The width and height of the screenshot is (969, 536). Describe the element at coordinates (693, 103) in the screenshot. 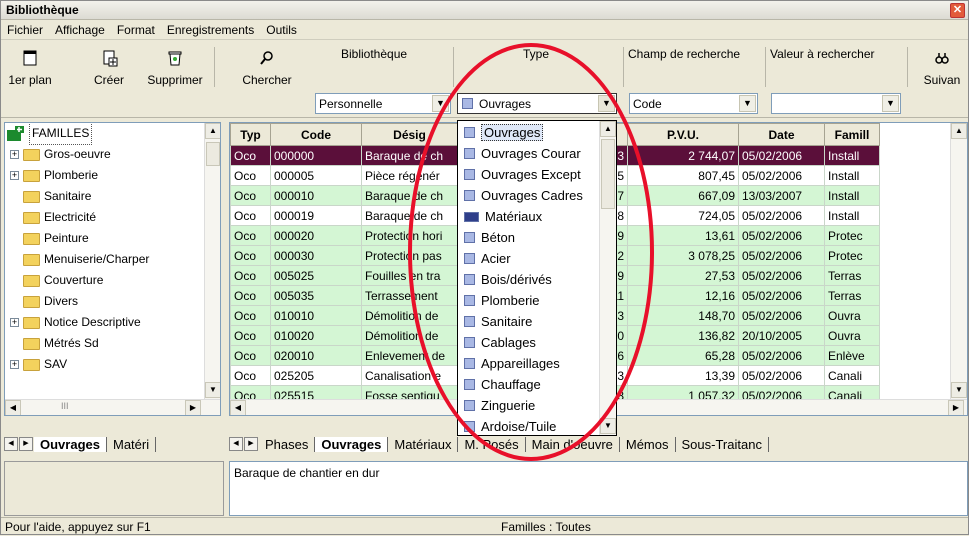

I see `search-field-select: Code ▼` at that location.